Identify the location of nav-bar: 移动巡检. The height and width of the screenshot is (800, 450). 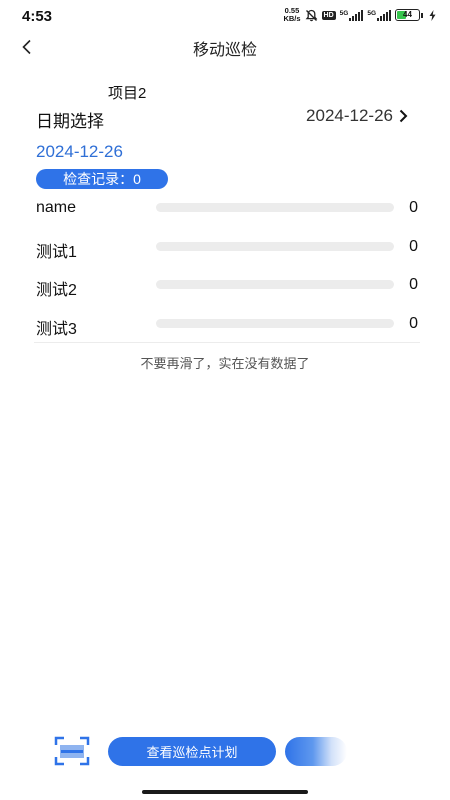
(225, 47).